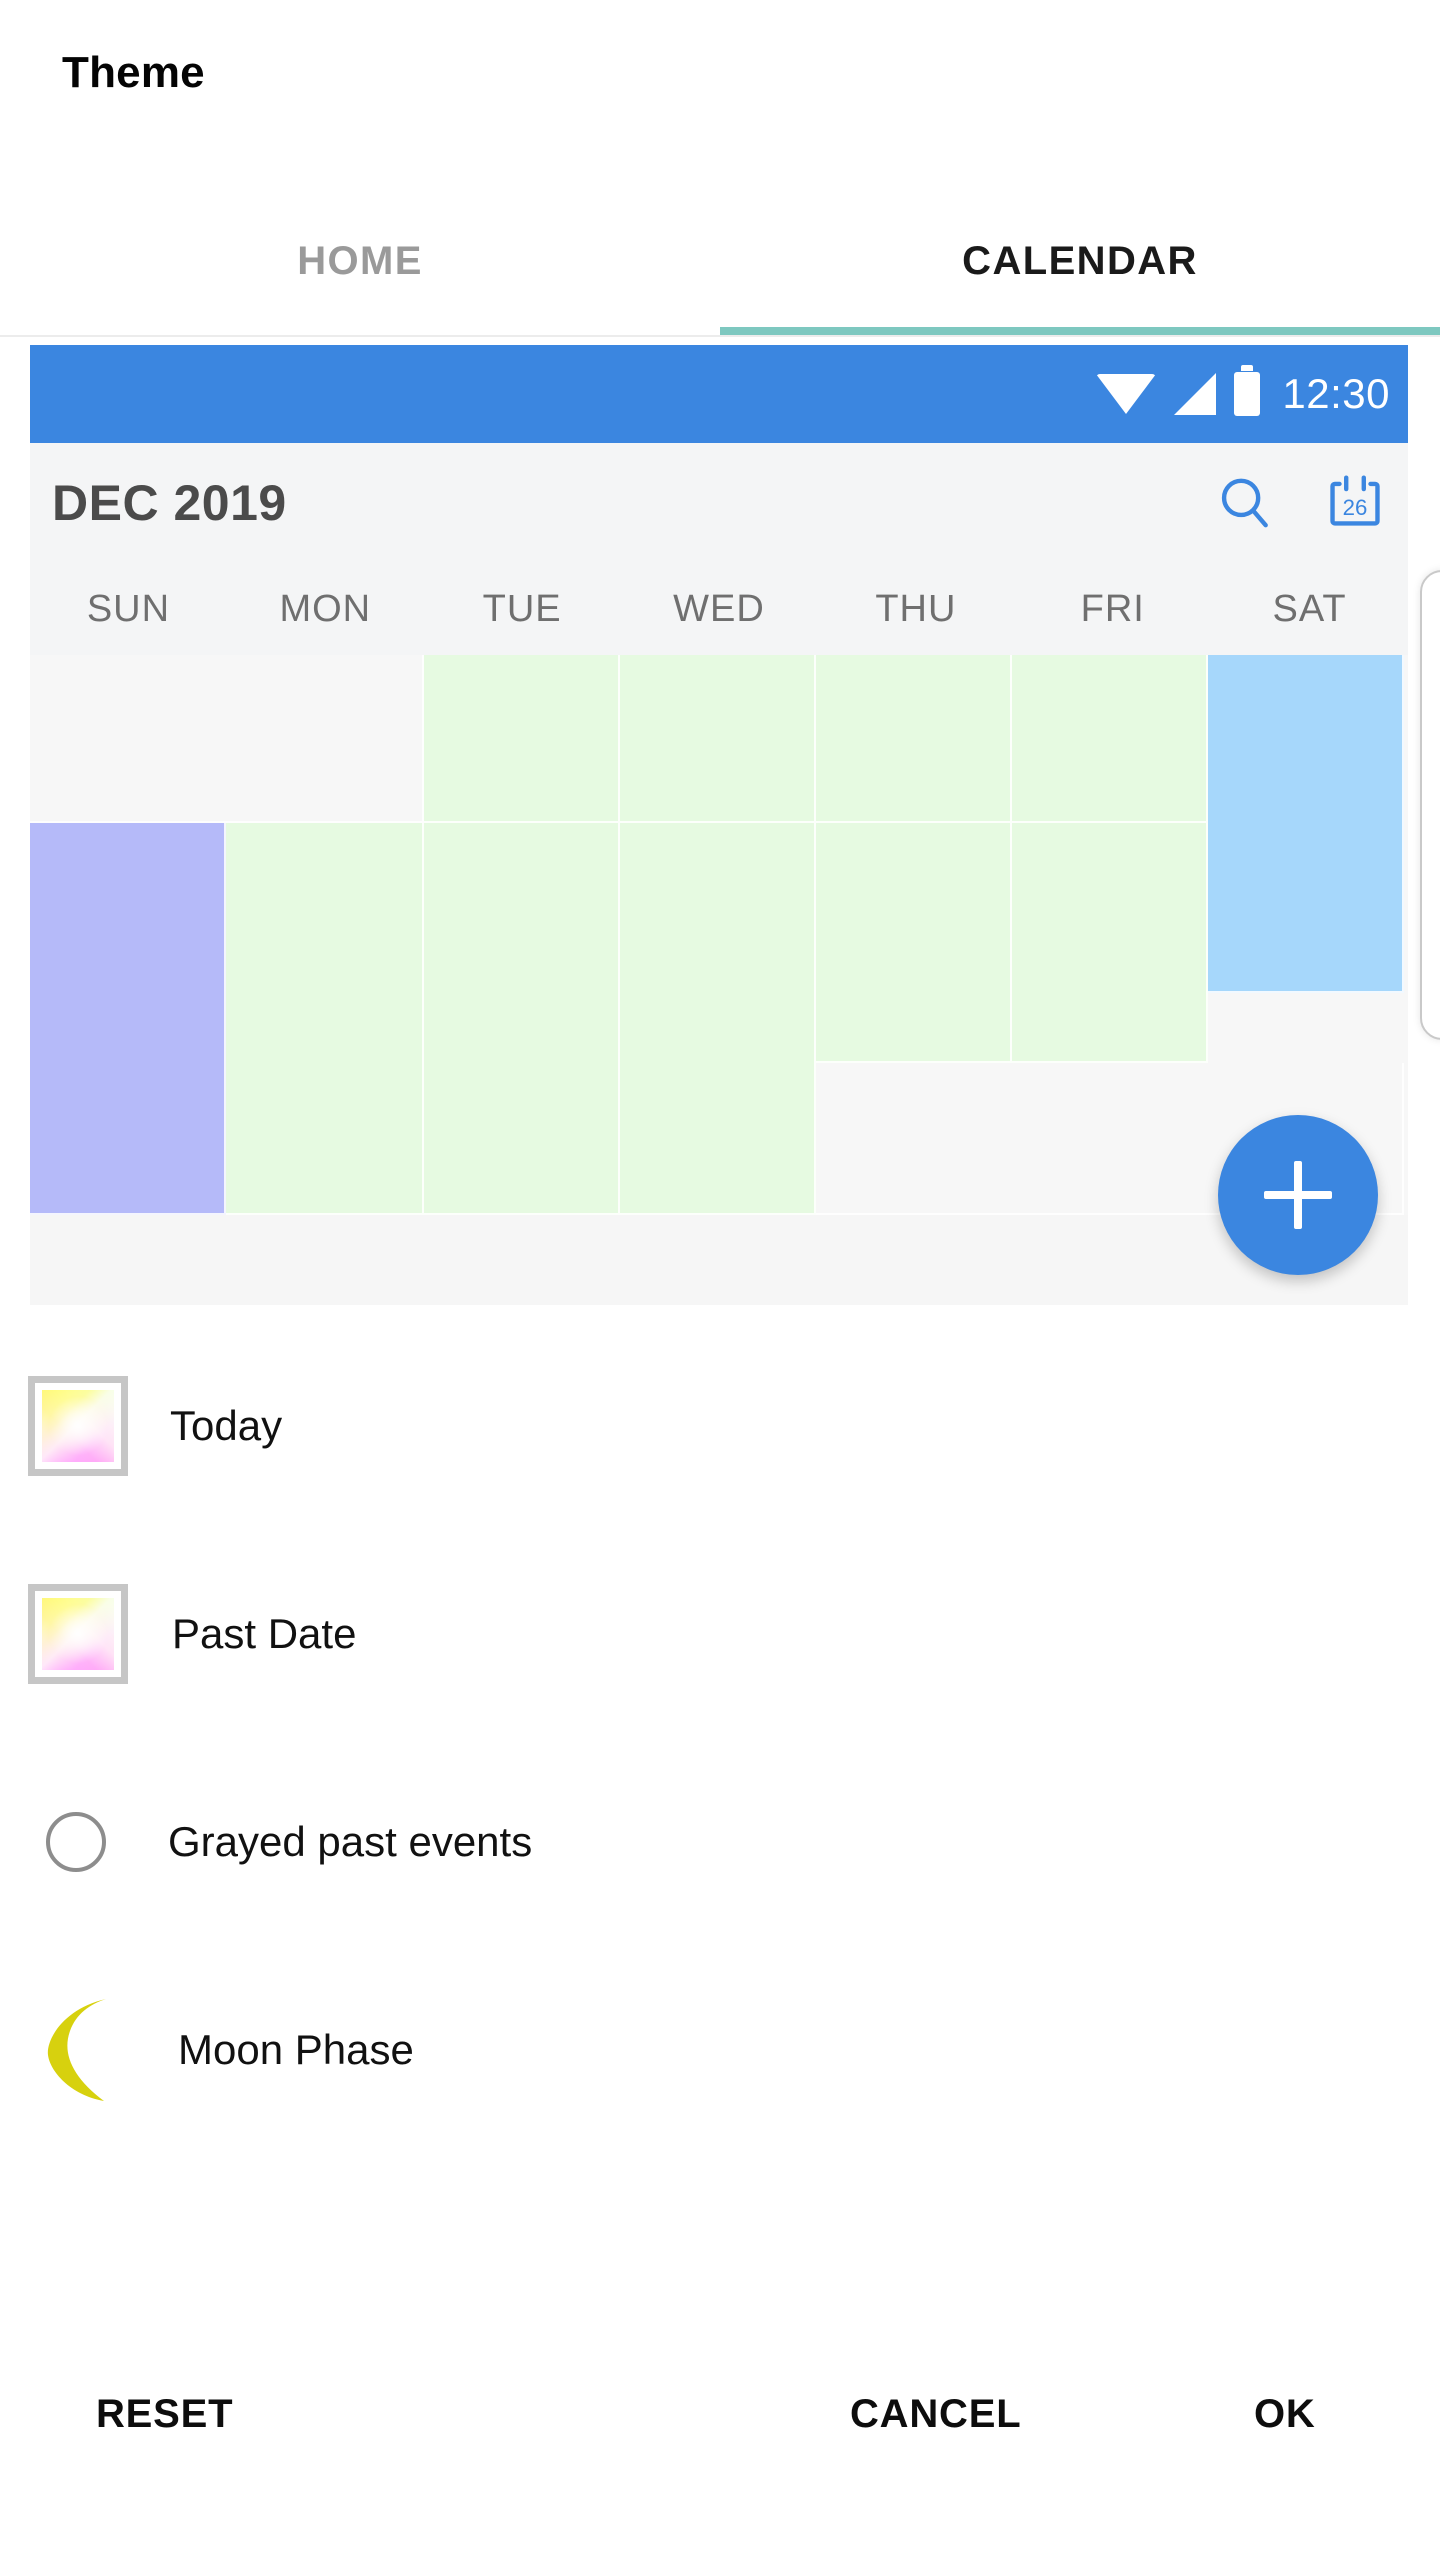 Image resolution: width=1440 pixels, height=2560 pixels. What do you see at coordinates (1355, 507) in the screenshot?
I see `svg-text: 26` at bounding box center [1355, 507].